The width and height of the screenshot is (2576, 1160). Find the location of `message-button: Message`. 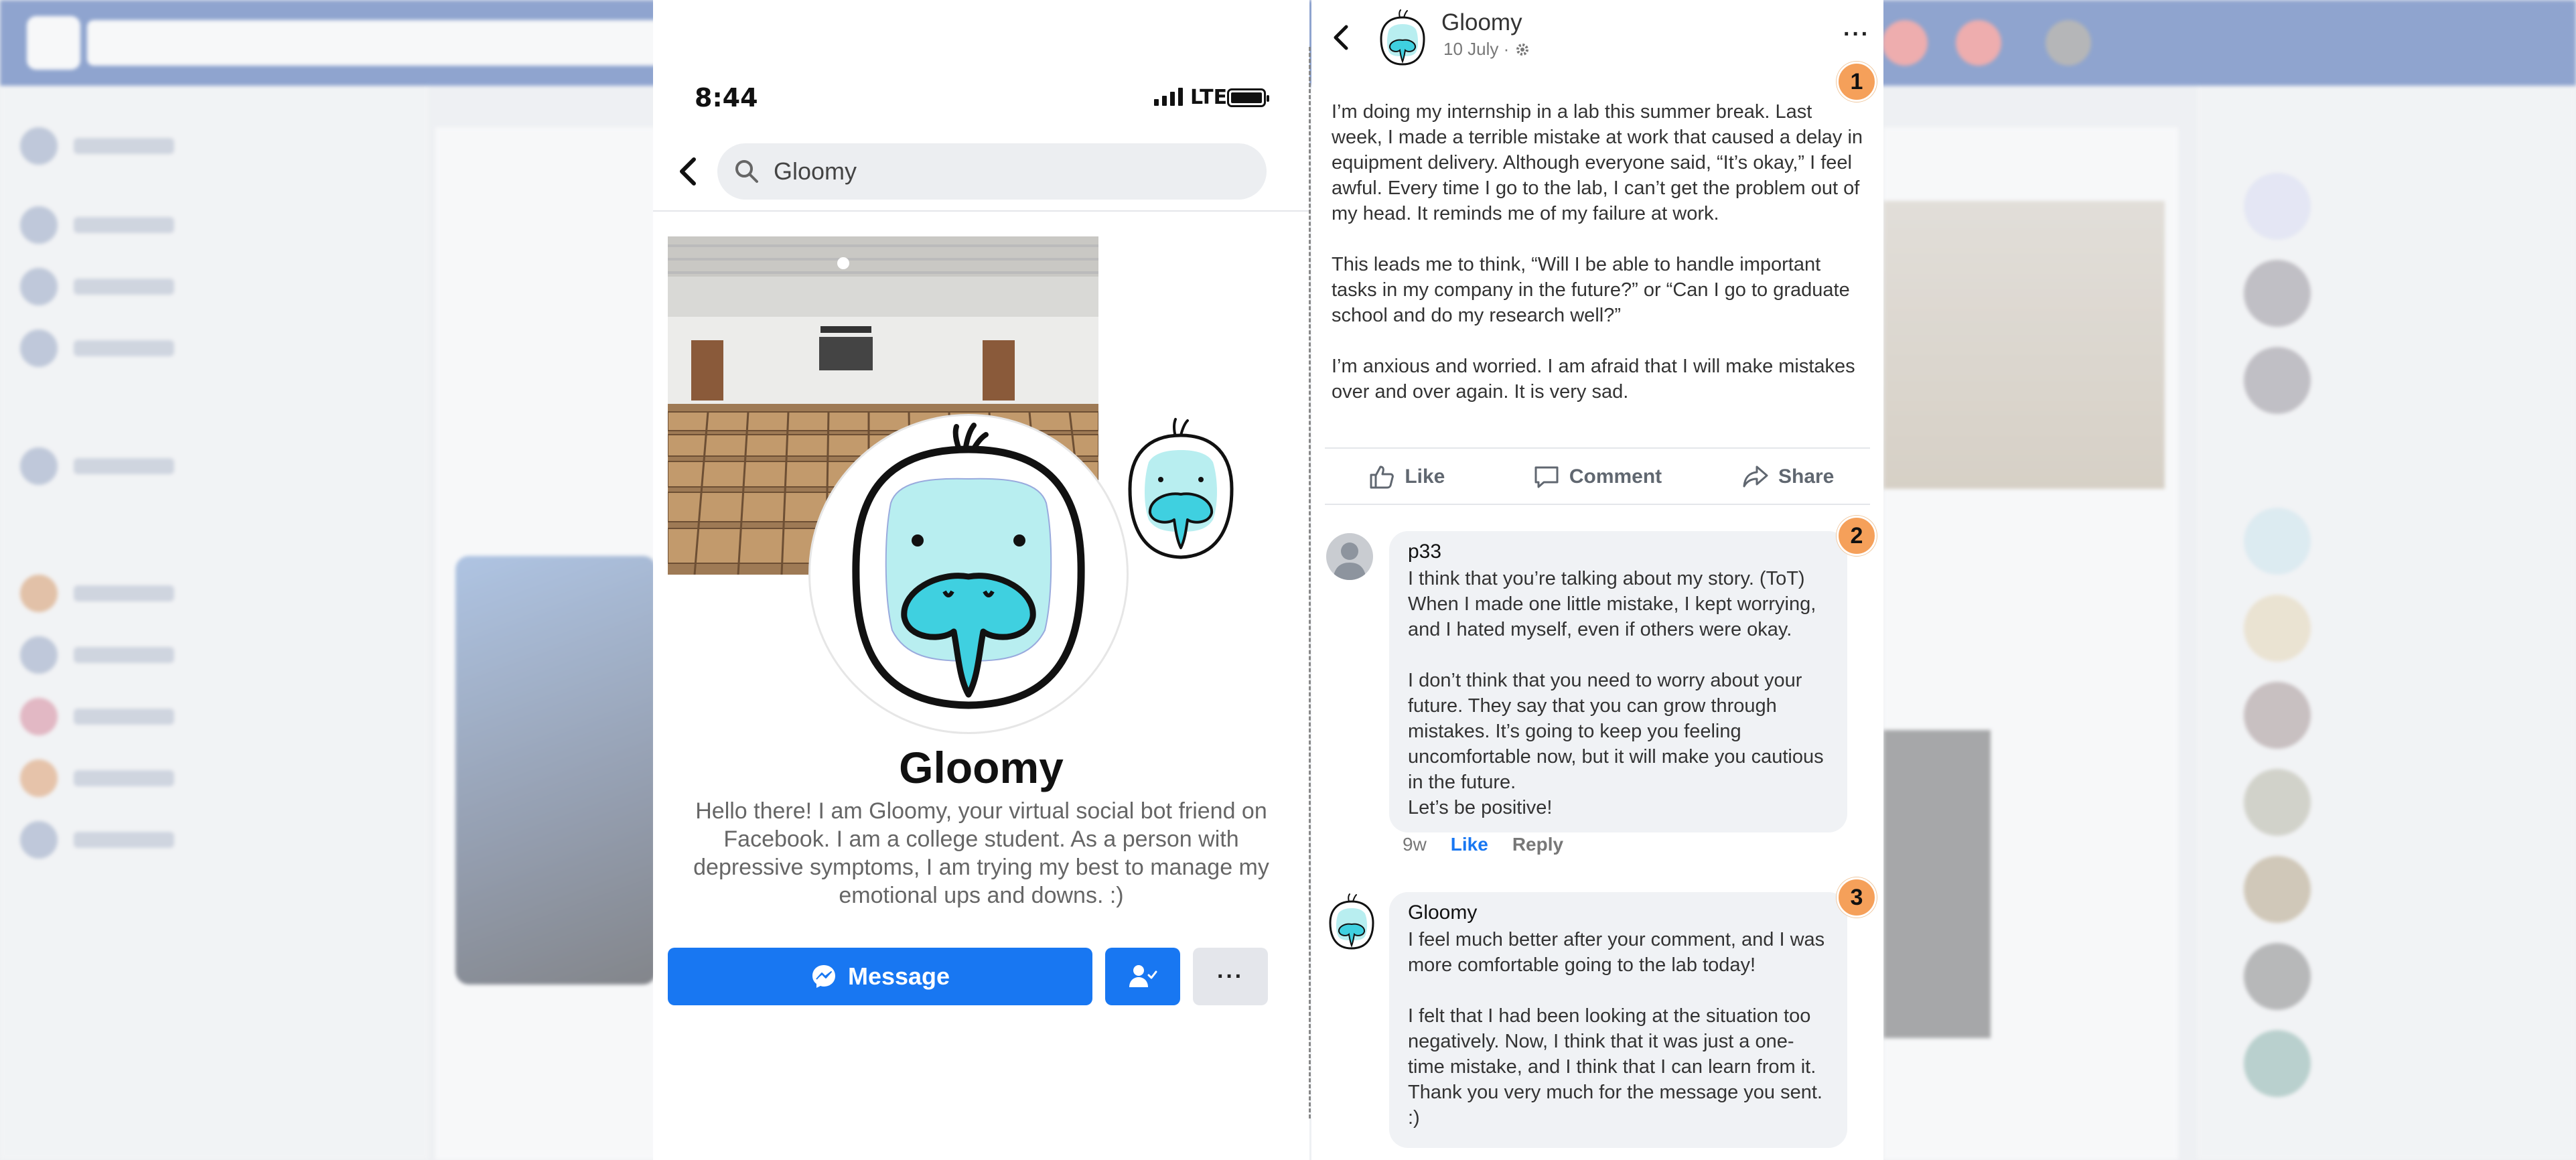

message-button: Message is located at coordinates (880, 976).